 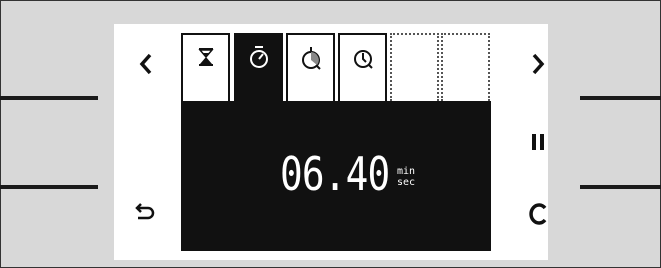 I want to click on hourglass-icon, so click(x=205, y=57).